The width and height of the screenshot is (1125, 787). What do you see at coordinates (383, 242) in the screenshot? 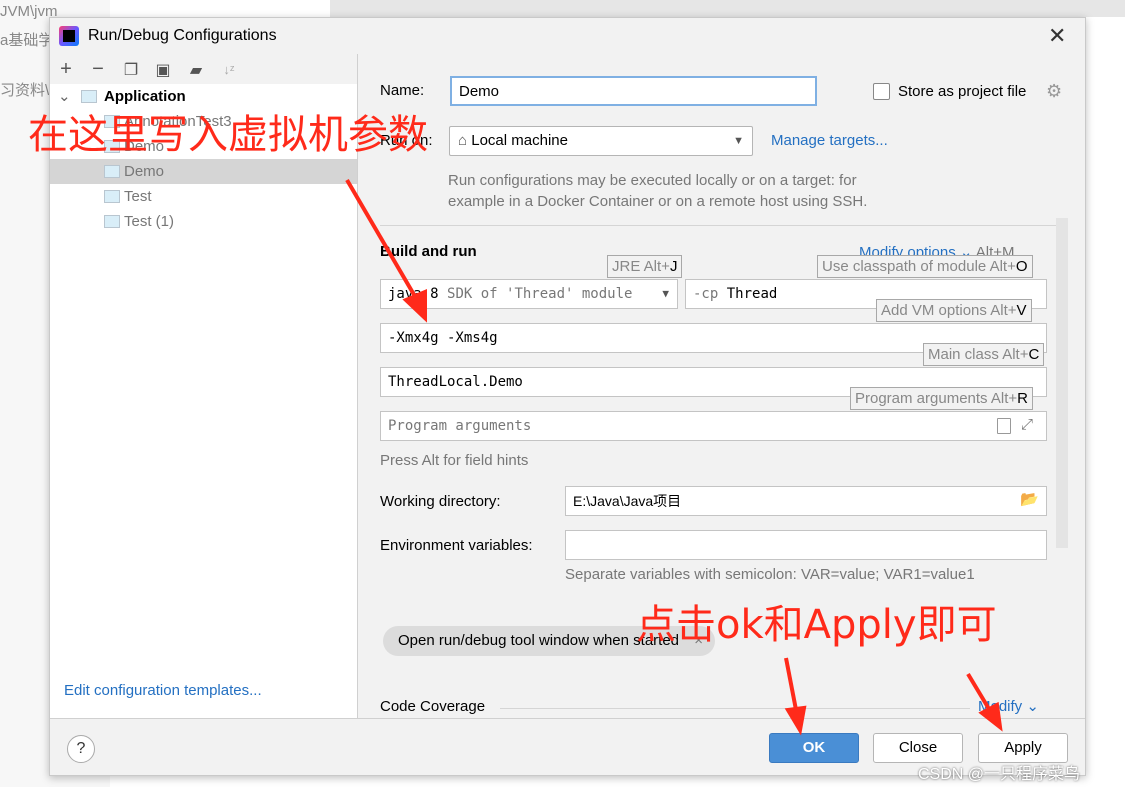
I see `arrow-to-vm-options` at bounding box center [383, 242].